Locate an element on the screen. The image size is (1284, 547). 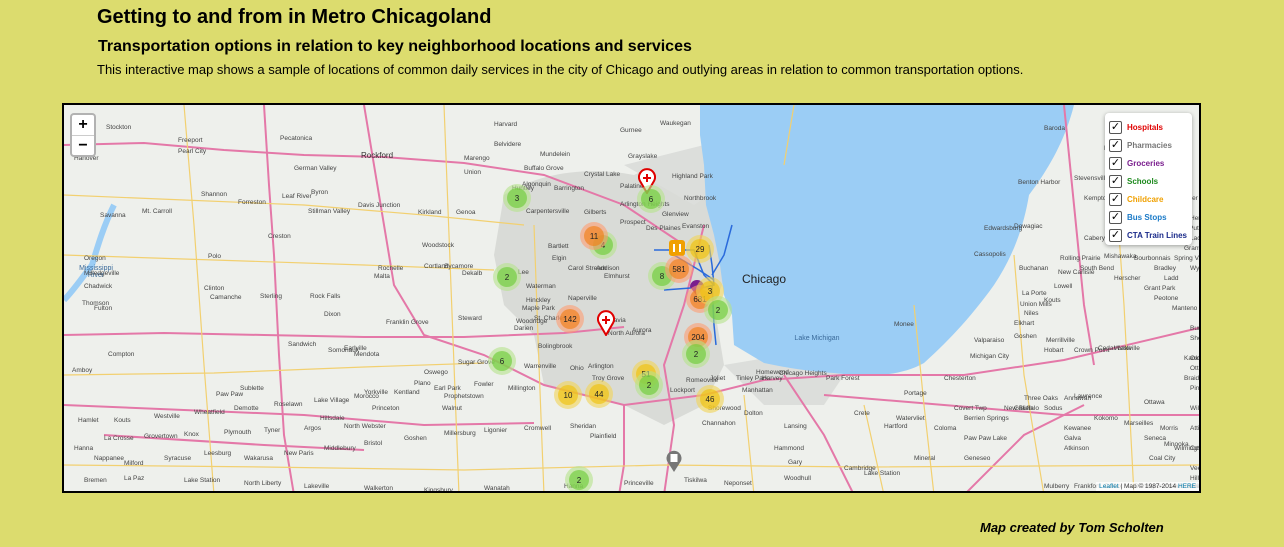
town-label: Clinton is located at coordinates (214, 288).